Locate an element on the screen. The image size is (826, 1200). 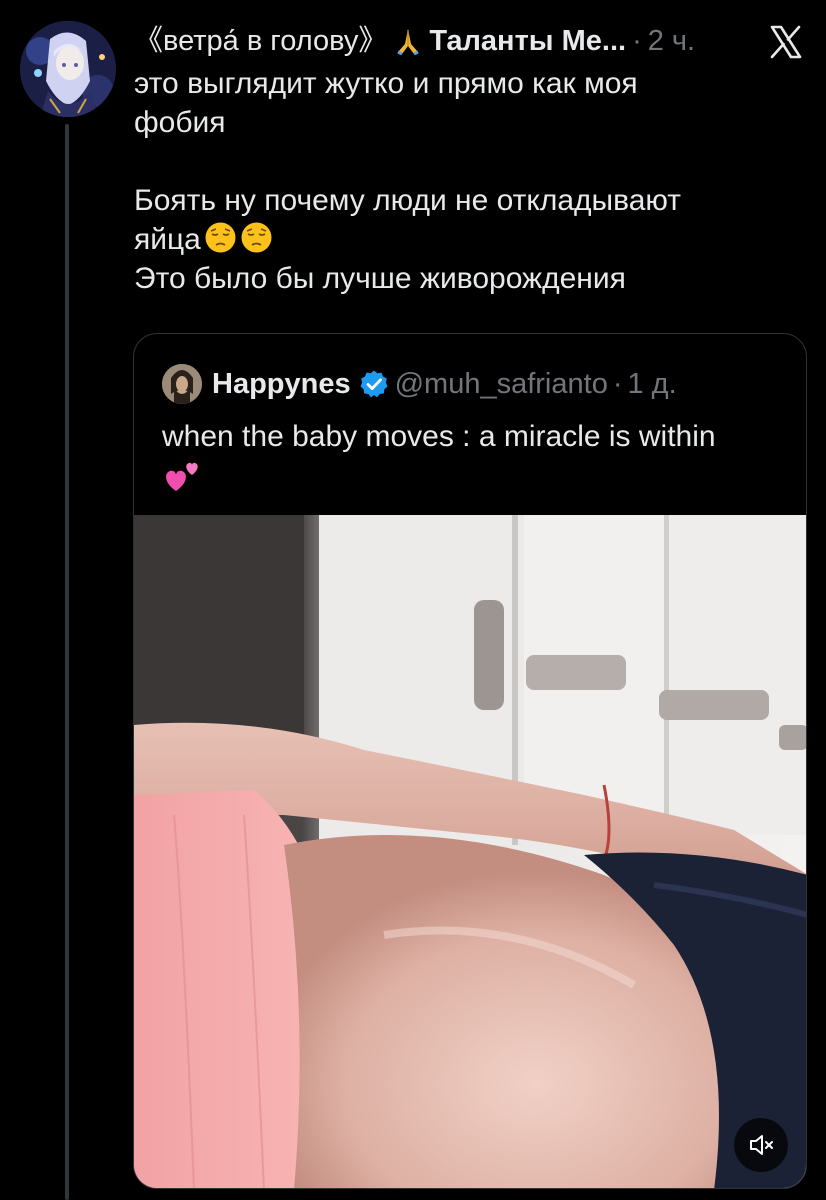
tweet-line: фобия is located at coordinates (180, 122).